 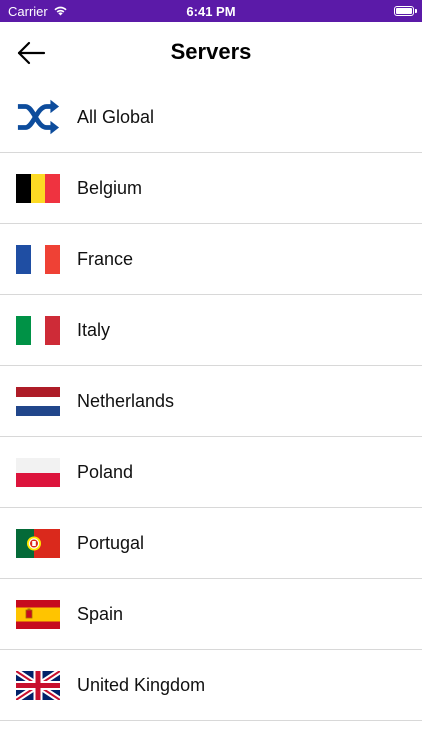 What do you see at coordinates (211, 117) in the screenshot?
I see `server-row-all-global: All Global` at bounding box center [211, 117].